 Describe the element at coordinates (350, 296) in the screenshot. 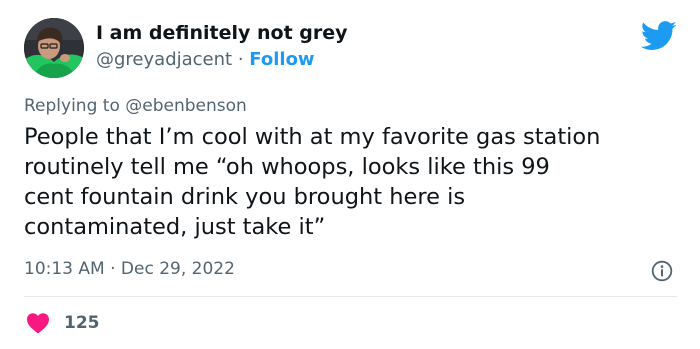

I see `divider` at that location.